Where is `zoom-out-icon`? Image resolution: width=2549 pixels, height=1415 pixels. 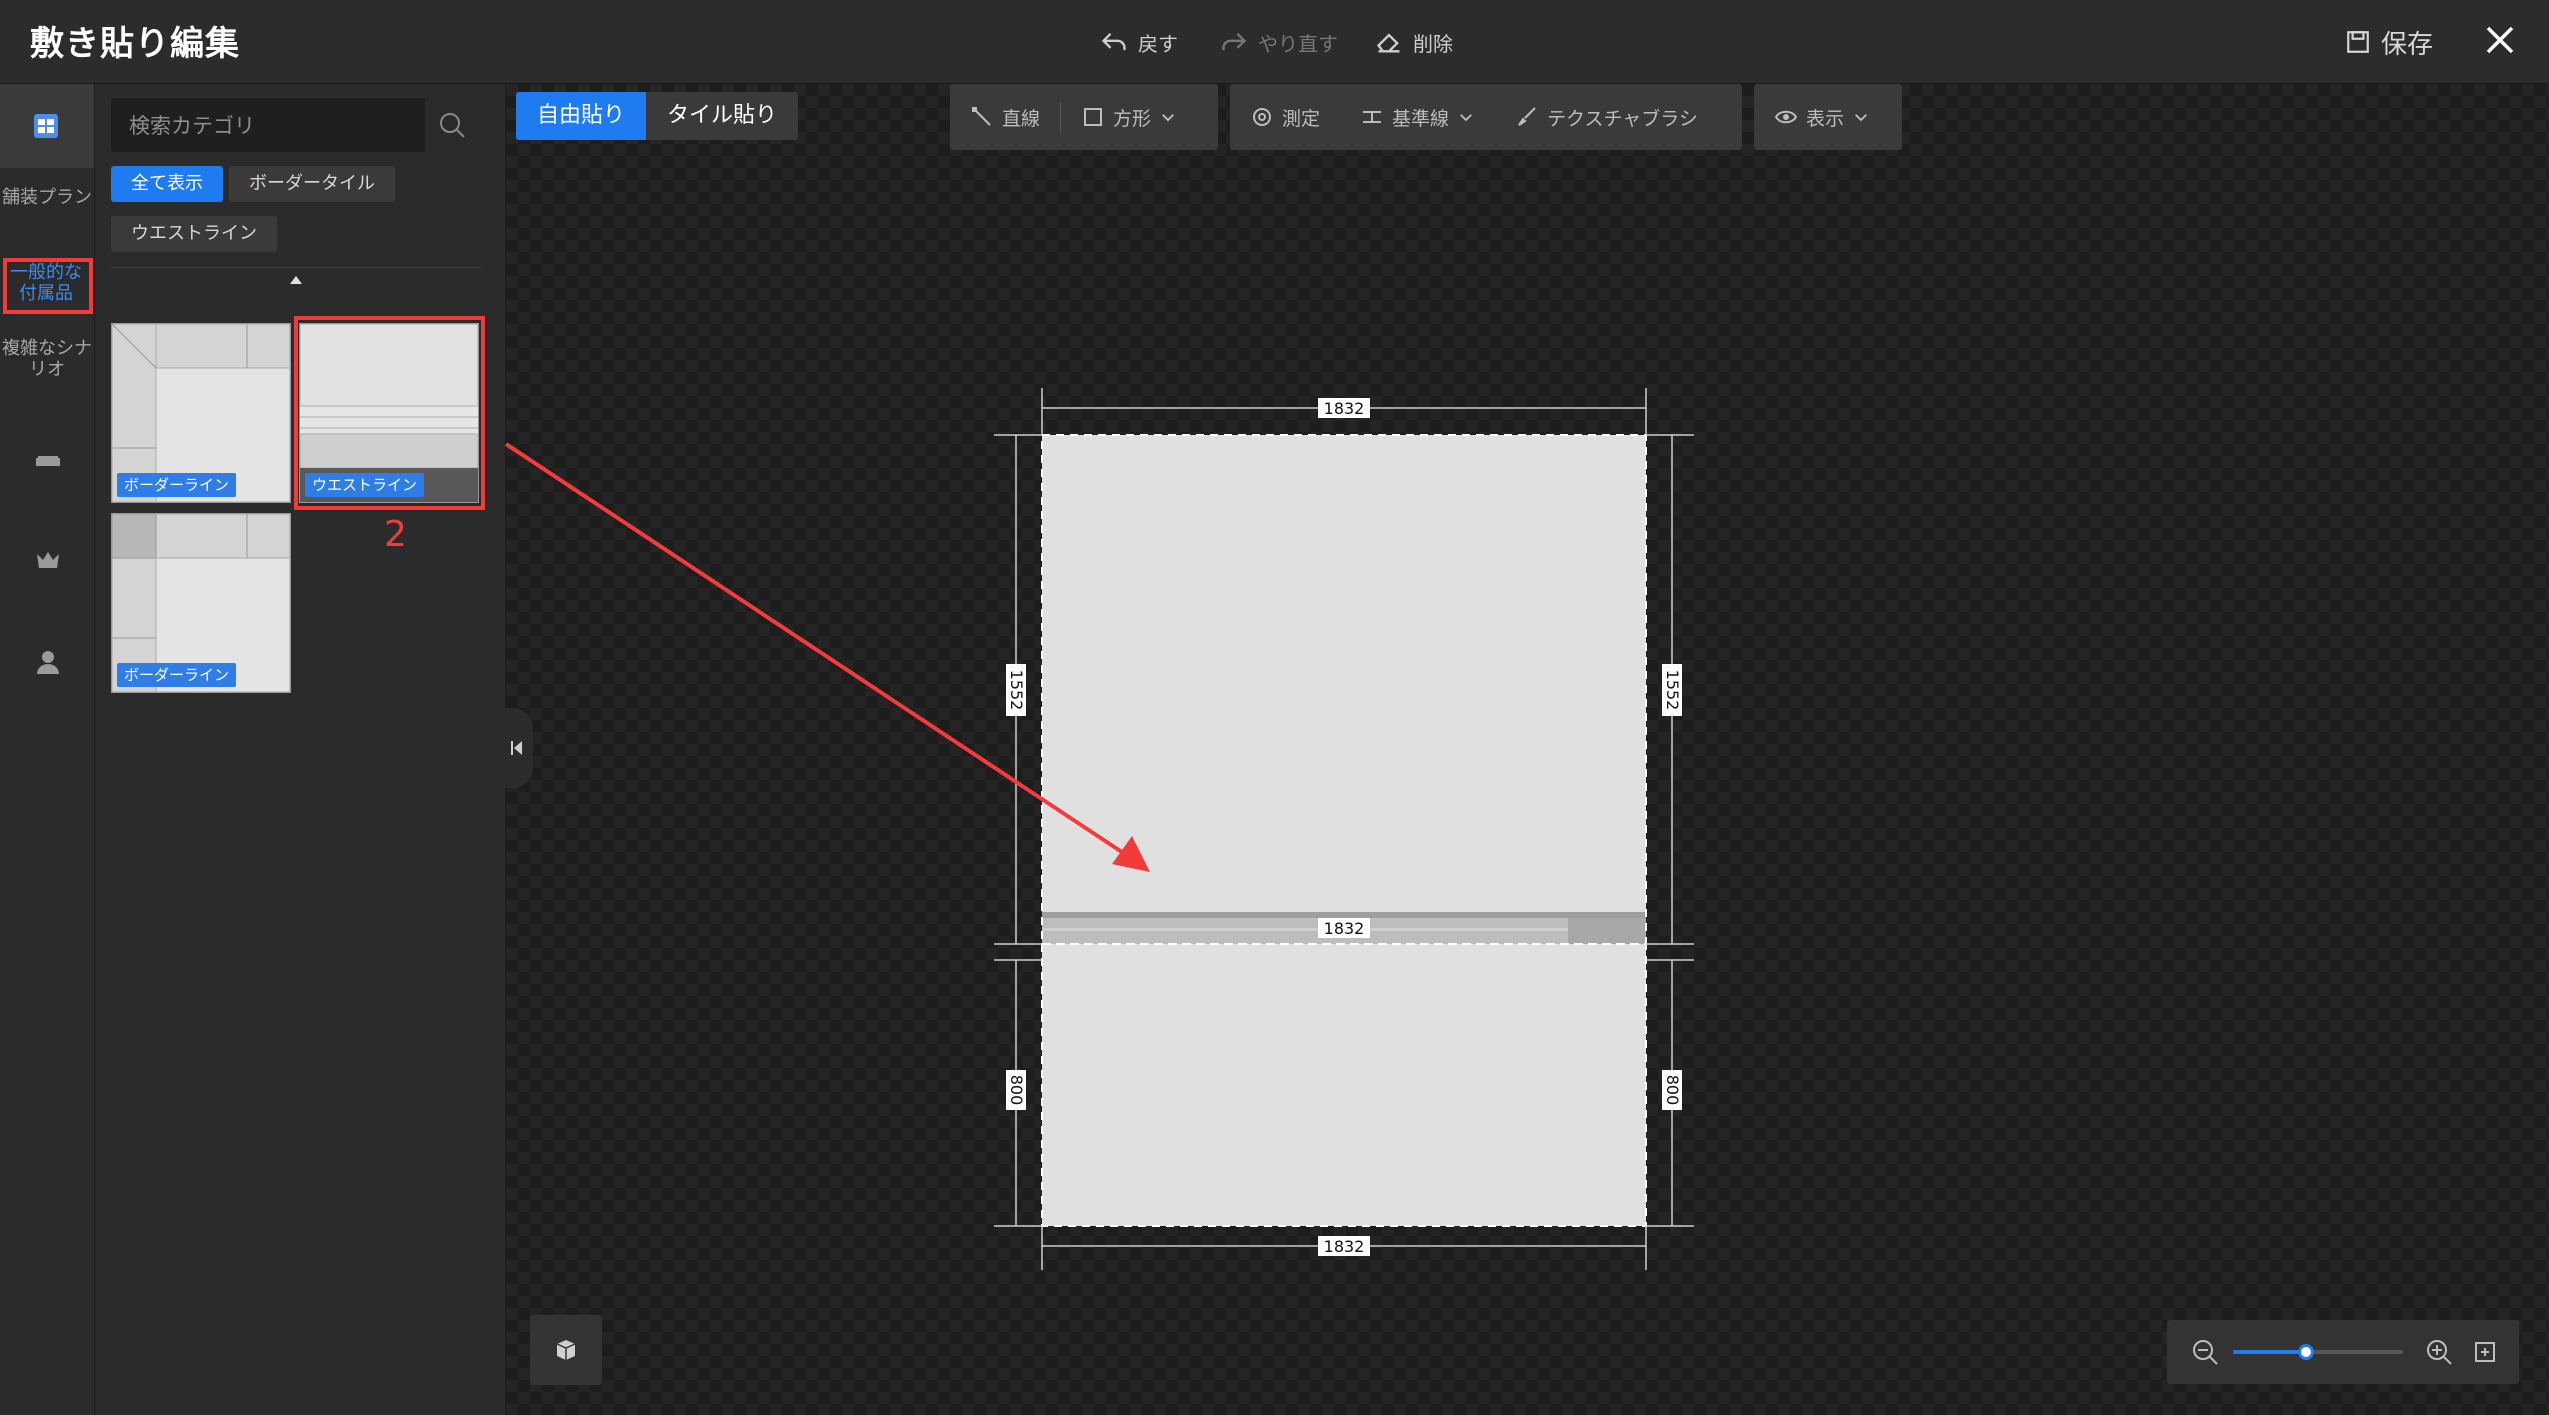 zoom-out-icon is located at coordinates (2205, 1352).